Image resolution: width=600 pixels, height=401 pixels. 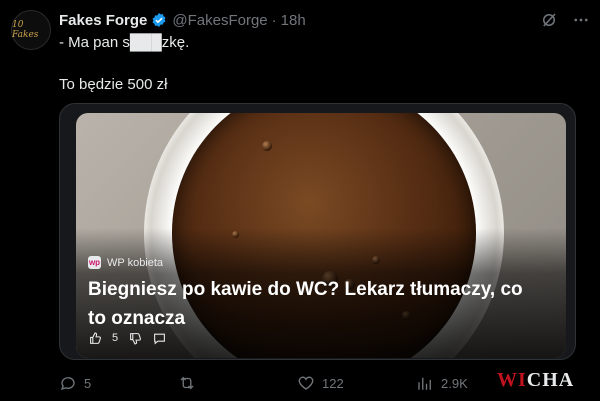 What do you see at coordinates (424, 383) in the screenshot?
I see `views-icon` at bounding box center [424, 383].